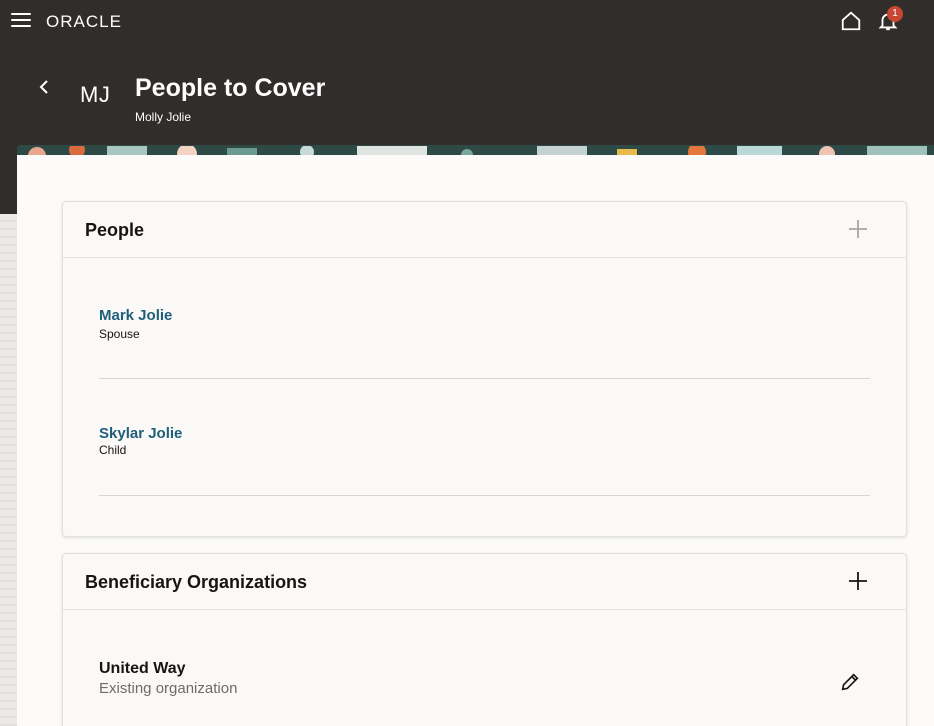  Describe the element at coordinates (196, 582) in the screenshot. I see `organizations-card-title: Beneficiary Organizations` at that location.